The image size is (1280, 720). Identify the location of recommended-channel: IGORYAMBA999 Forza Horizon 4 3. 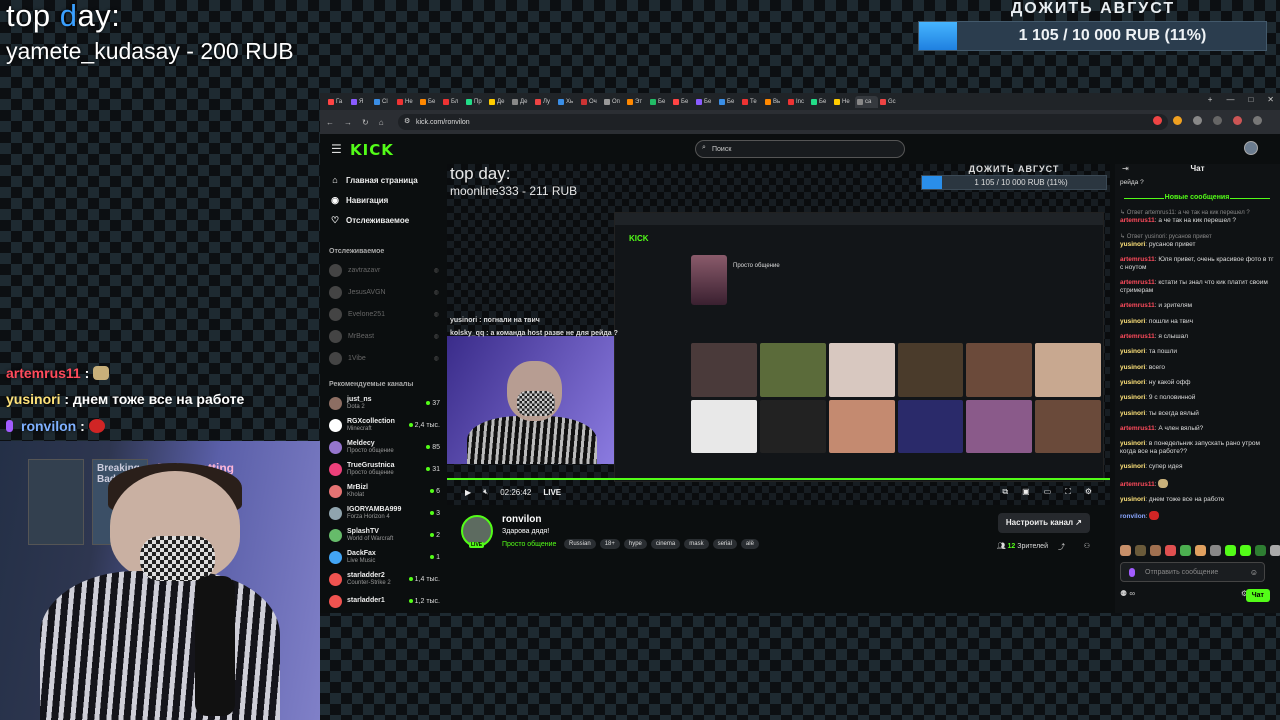
(382, 513).